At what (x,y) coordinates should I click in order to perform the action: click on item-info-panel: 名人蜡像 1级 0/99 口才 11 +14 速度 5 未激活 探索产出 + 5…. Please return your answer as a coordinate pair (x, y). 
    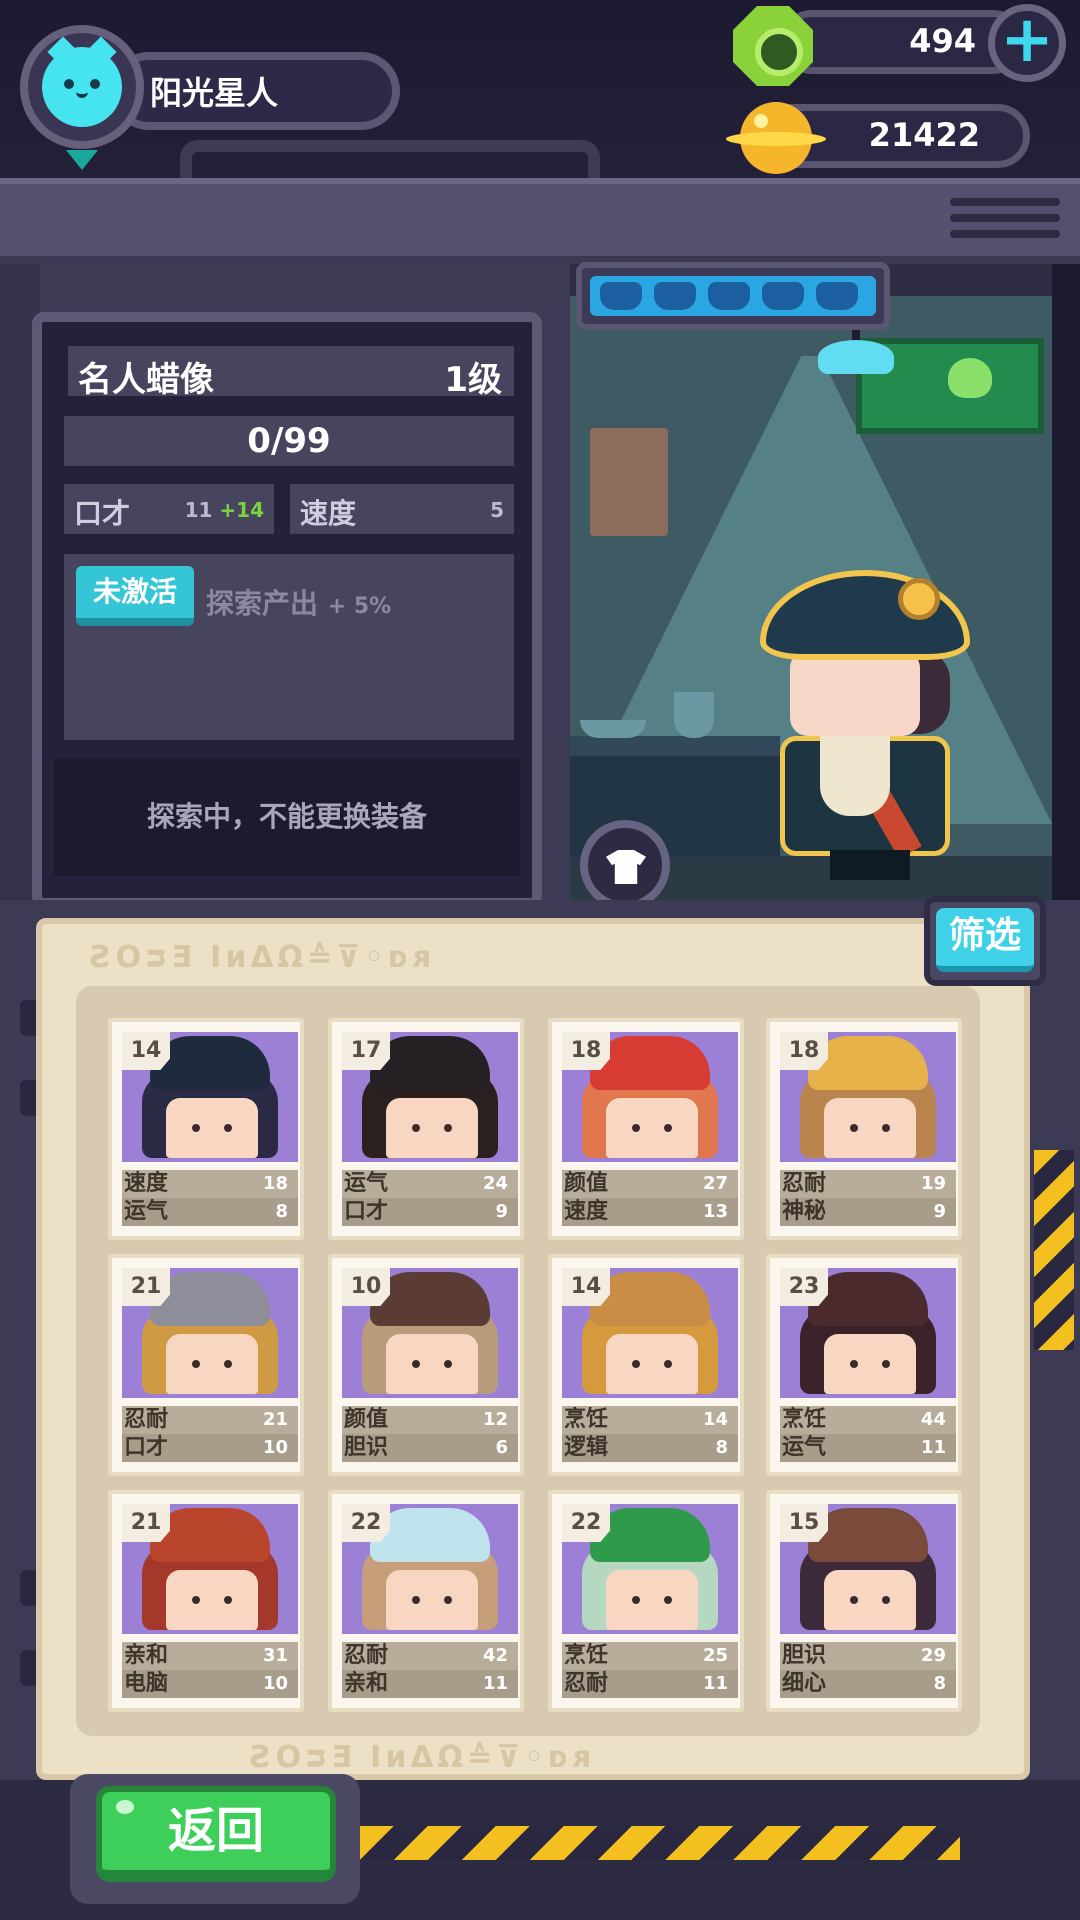
    Looking at the image, I should click on (287, 610).